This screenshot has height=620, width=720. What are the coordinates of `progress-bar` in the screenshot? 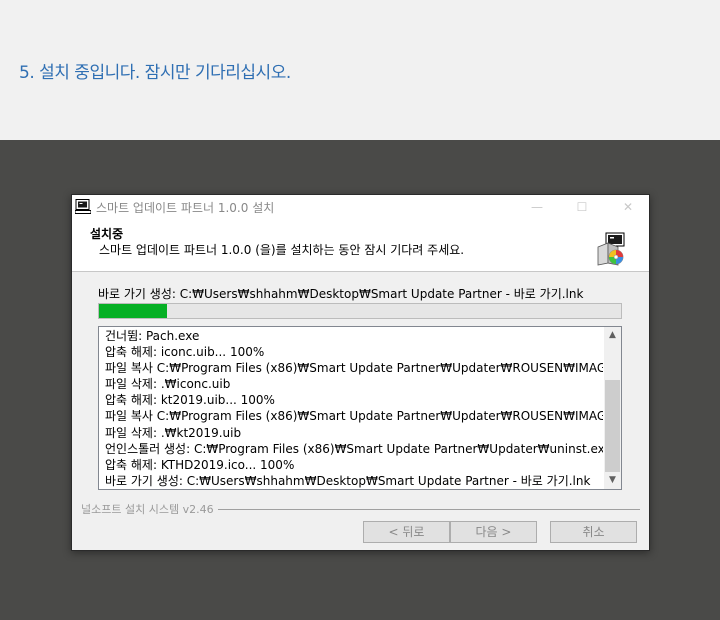 It's located at (360, 311).